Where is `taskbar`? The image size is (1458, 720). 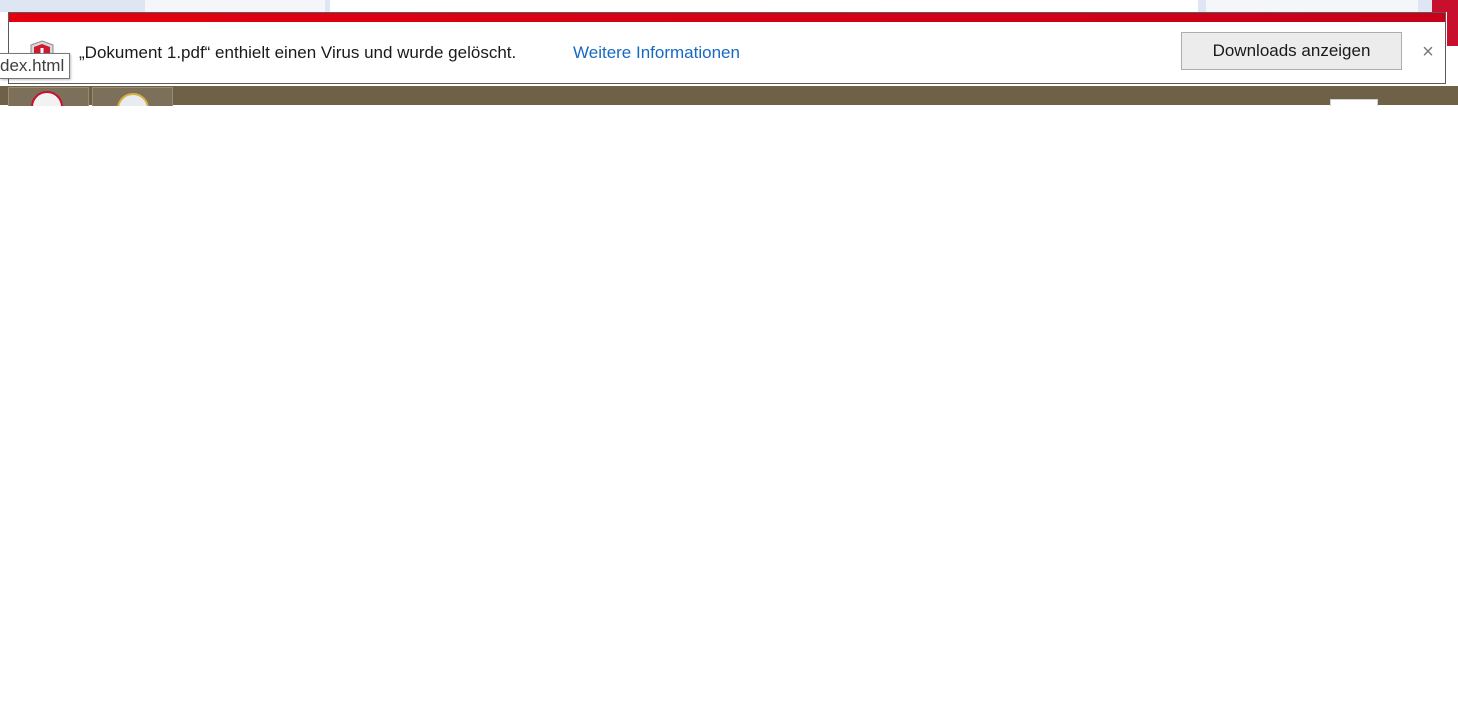
taskbar is located at coordinates (729, 95).